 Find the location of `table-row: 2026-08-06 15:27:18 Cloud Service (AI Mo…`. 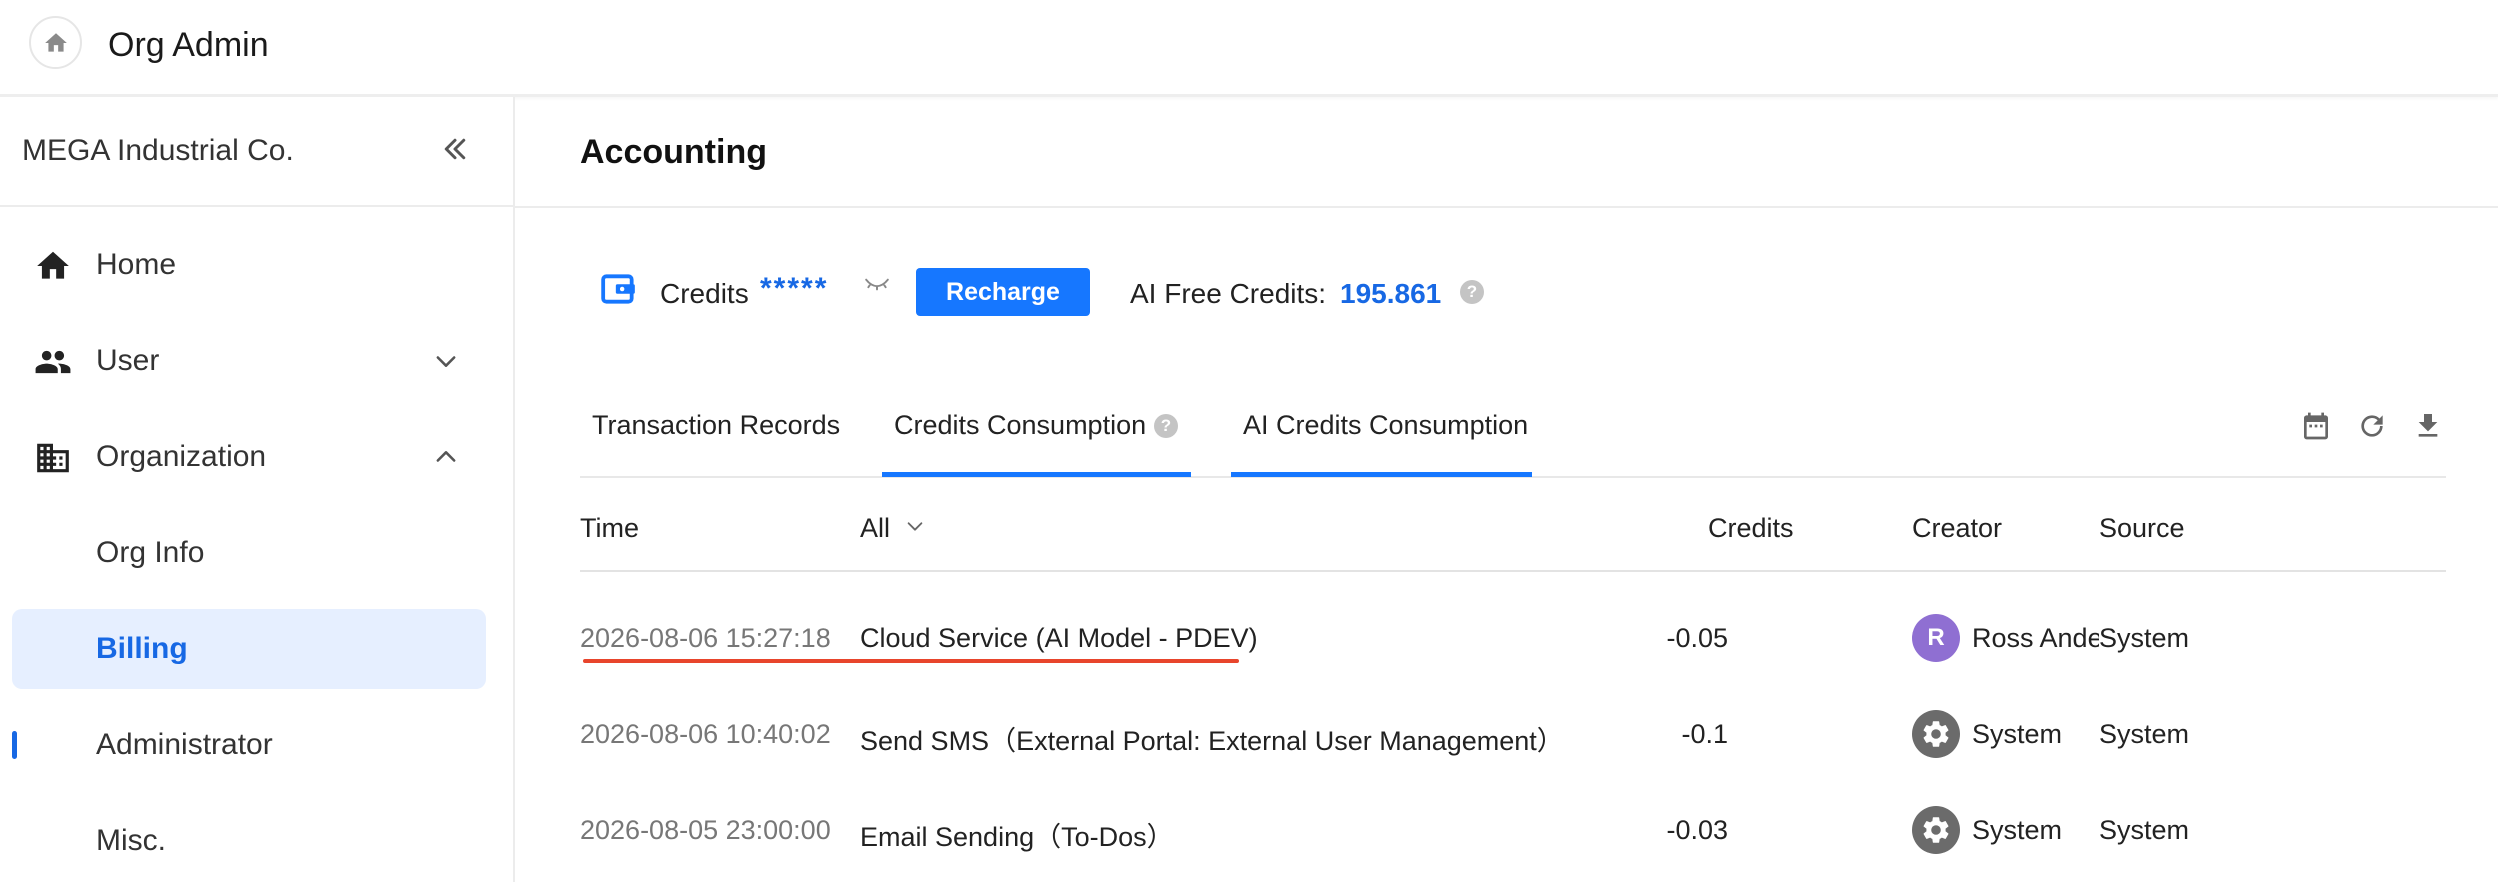

table-row: 2026-08-06 15:27:18 Cloud Service (AI Mo… is located at coordinates (1513, 639).